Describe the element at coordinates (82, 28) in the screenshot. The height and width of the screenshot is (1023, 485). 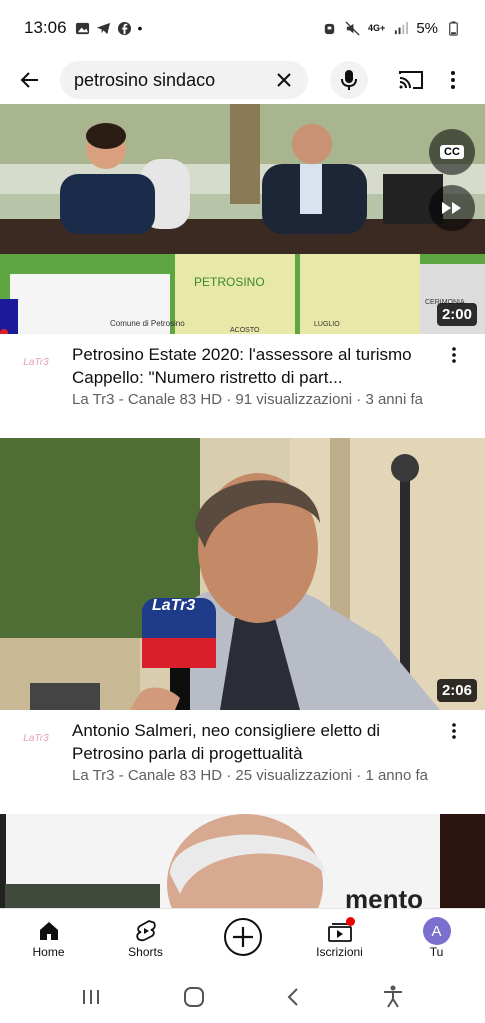
I see `gallery-icon` at that location.